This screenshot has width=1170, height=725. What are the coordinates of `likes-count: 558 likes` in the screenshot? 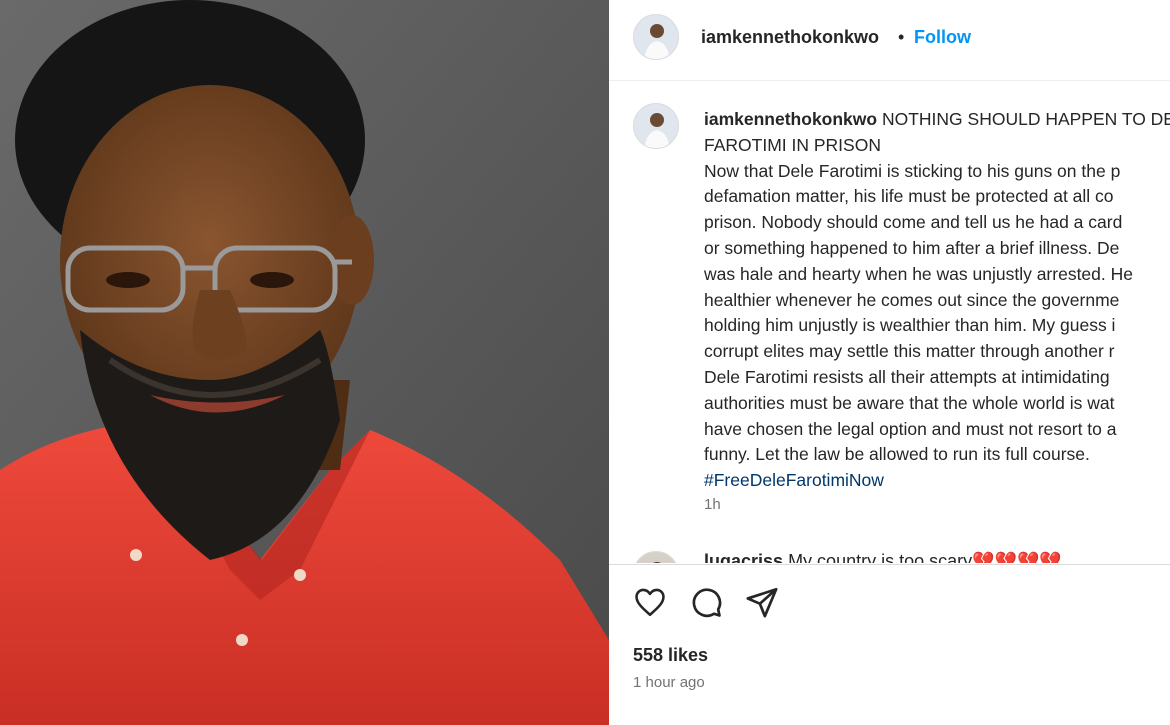 It's located at (670, 655).